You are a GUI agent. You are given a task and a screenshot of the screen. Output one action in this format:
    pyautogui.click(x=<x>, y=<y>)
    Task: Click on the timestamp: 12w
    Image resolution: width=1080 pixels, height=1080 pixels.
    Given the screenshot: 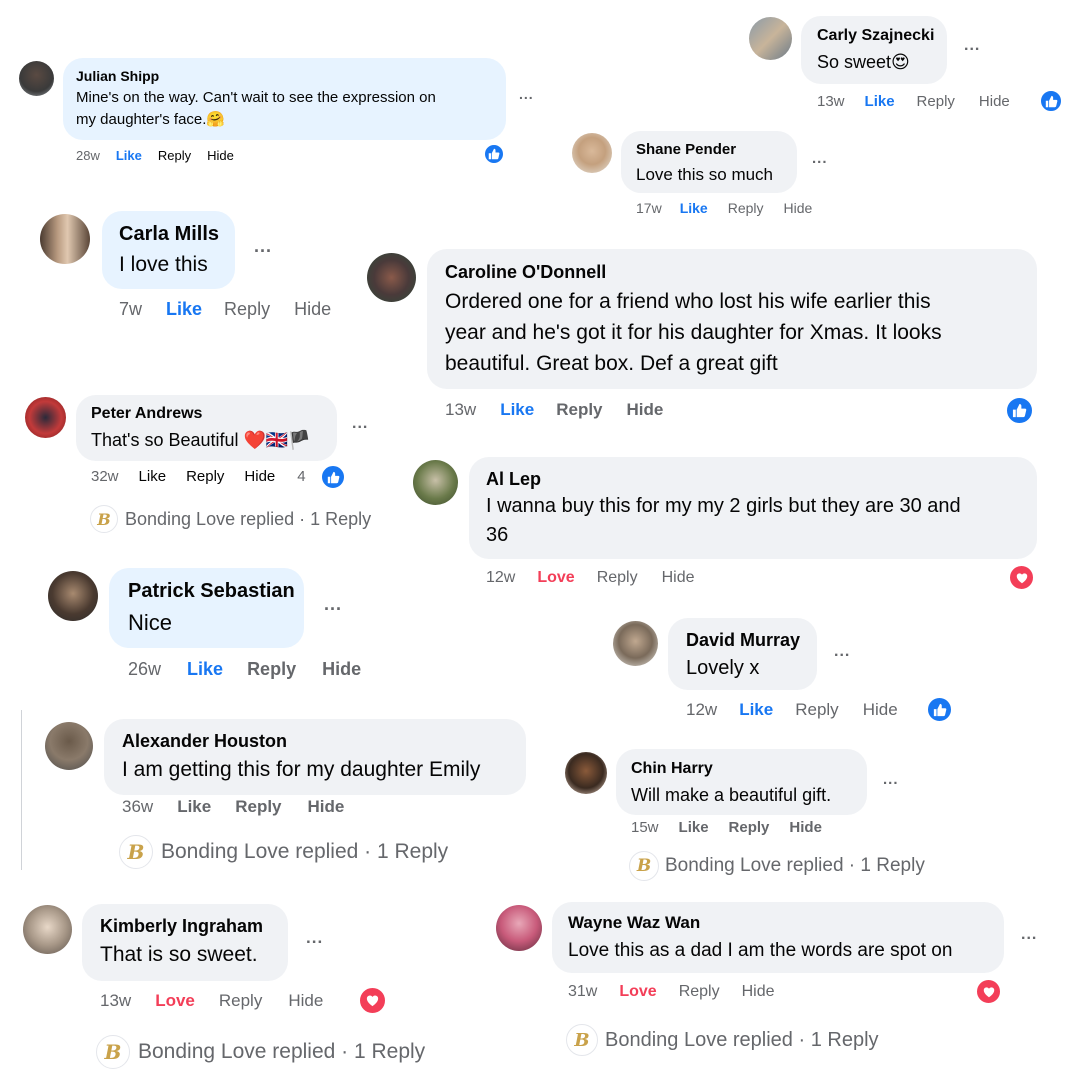 What is the action you would take?
    pyautogui.click(x=500, y=578)
    